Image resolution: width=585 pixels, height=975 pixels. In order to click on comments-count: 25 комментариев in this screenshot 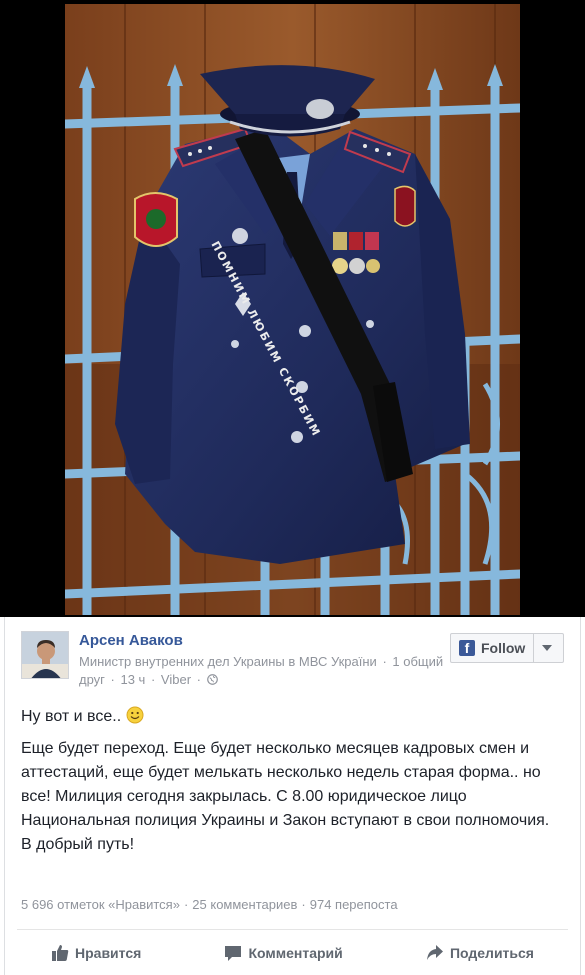, I will do `click(244, 904)`.